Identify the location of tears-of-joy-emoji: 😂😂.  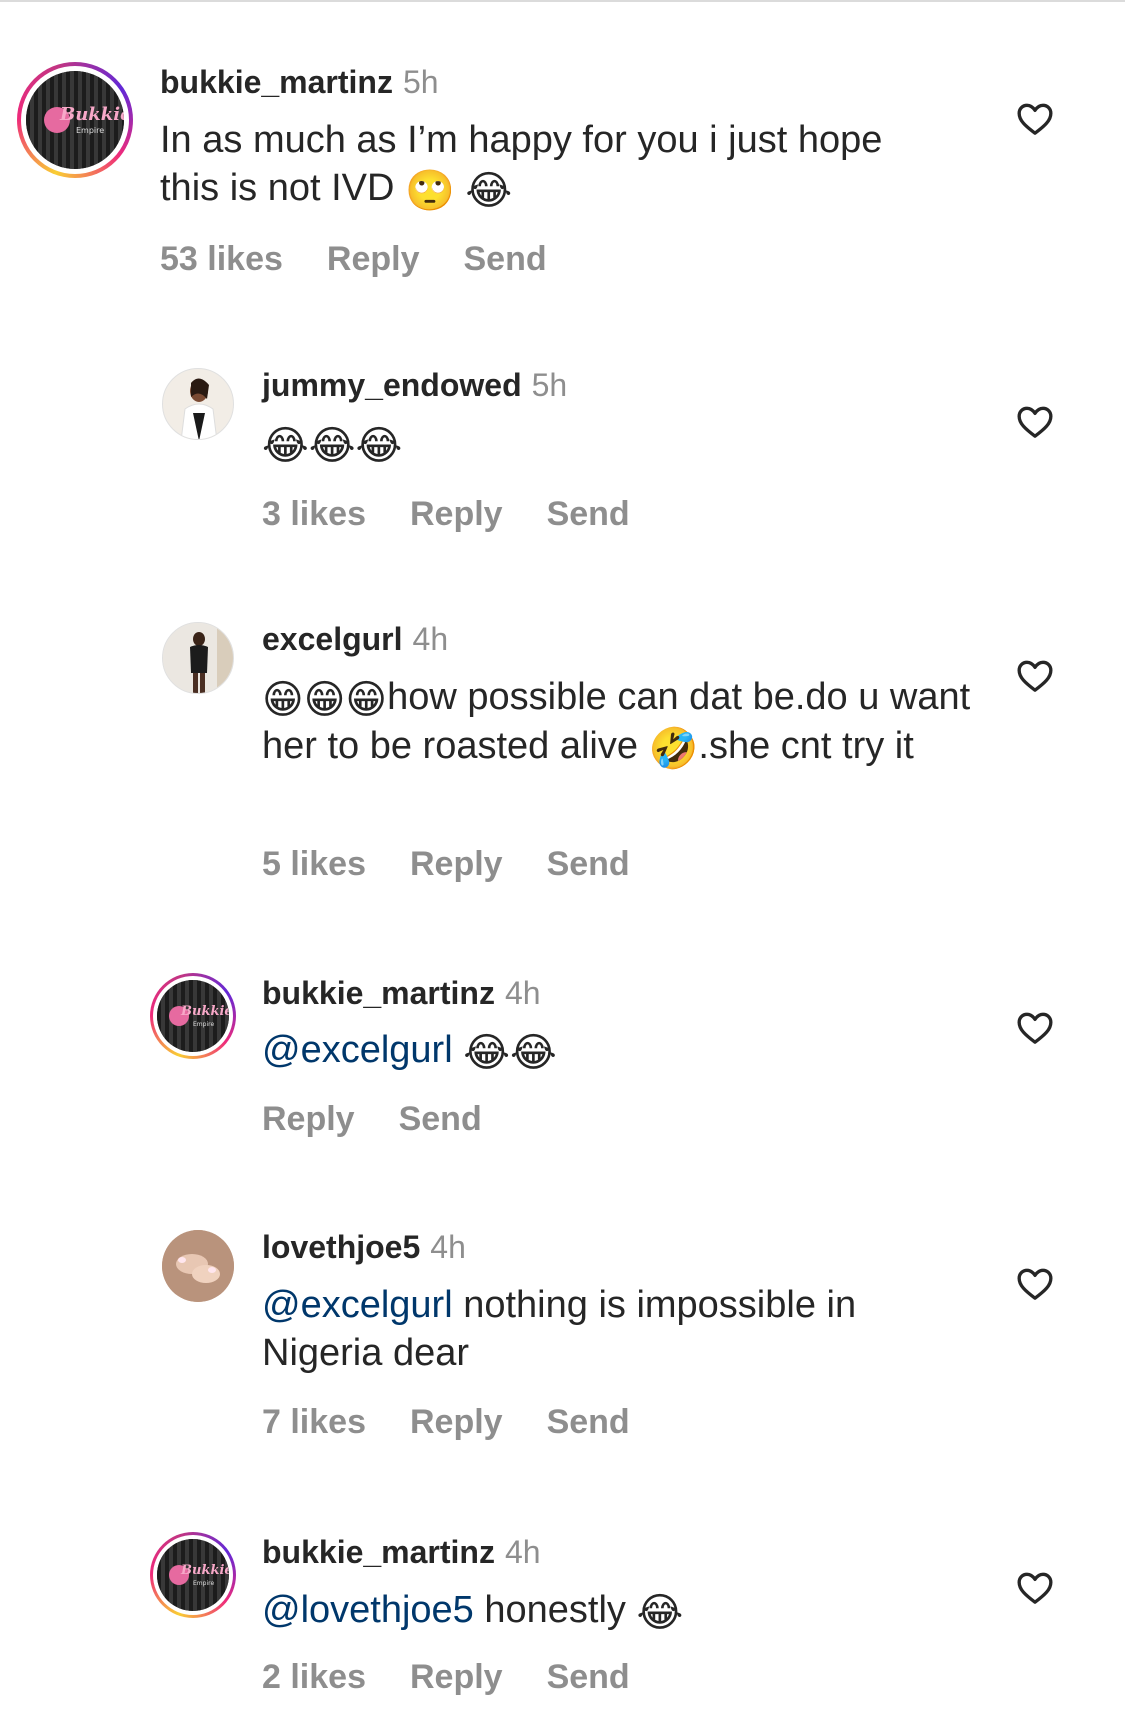
(510, 1053).